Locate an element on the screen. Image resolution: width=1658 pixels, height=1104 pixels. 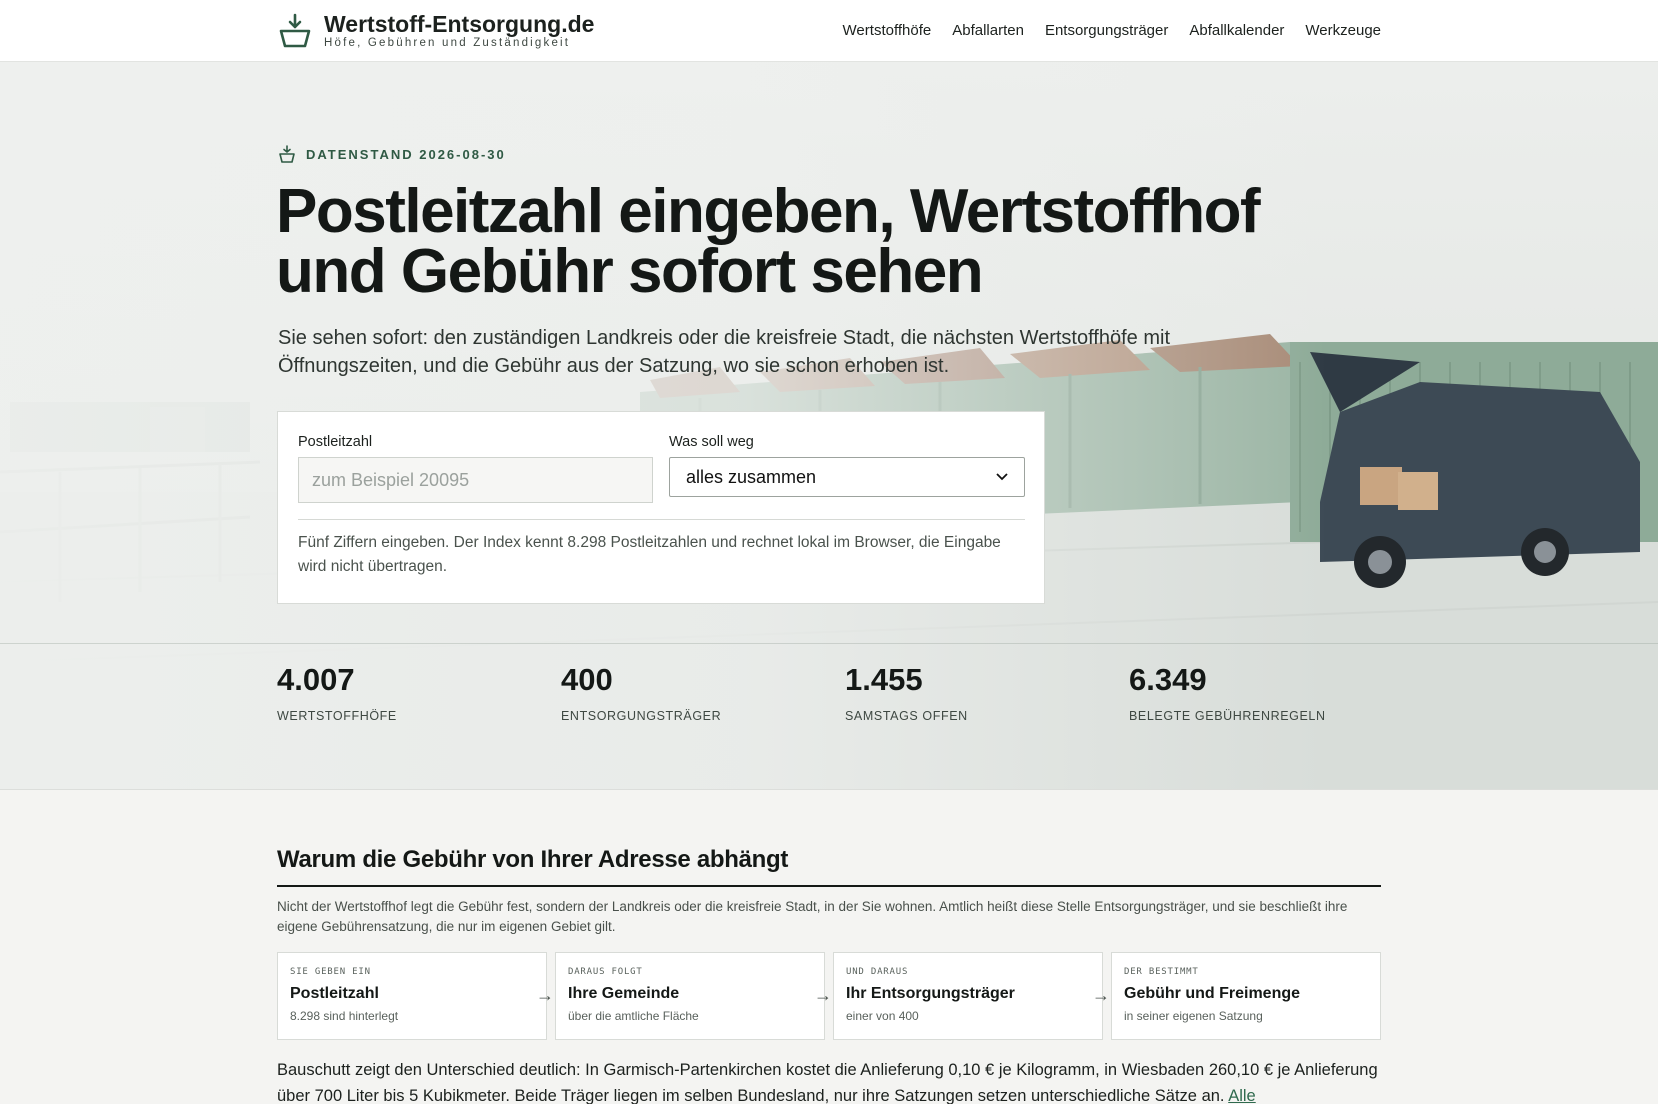
nav-link-abfallarten: Abfallarten is located at coordinates (988, 30).